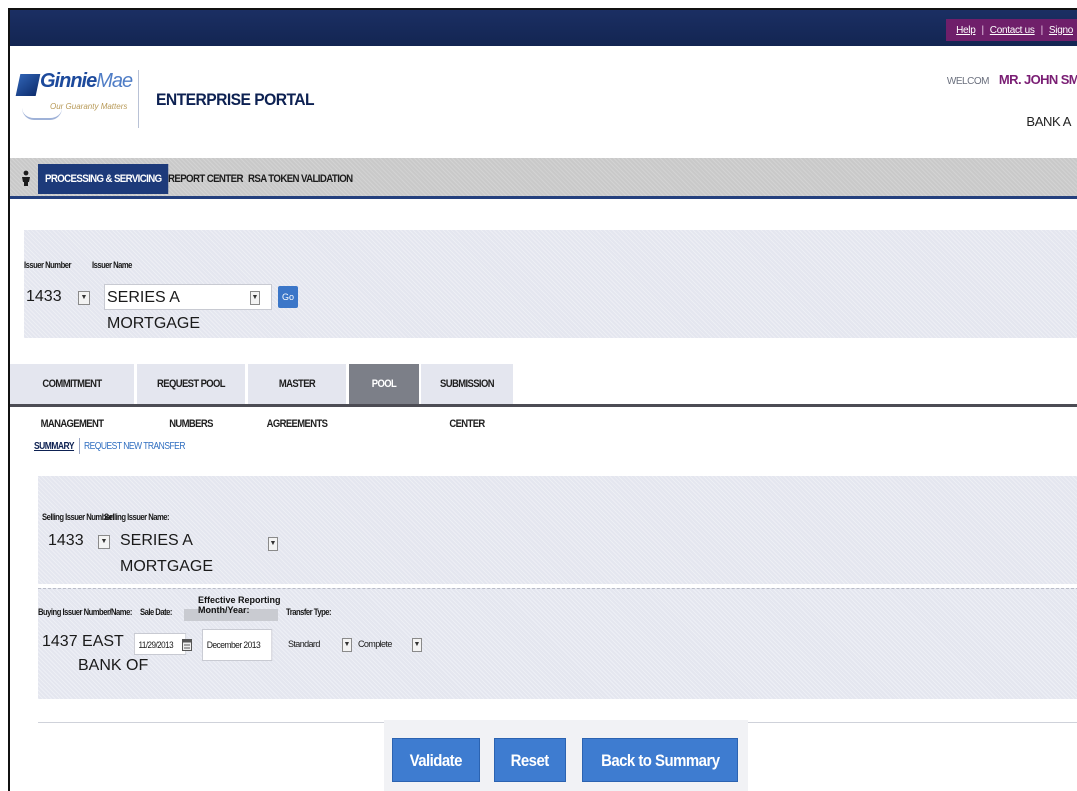  Describe the element at coordinates (239, 600) in the screenshot. I see `effective-label-line1: Effective Reporting` at that location.